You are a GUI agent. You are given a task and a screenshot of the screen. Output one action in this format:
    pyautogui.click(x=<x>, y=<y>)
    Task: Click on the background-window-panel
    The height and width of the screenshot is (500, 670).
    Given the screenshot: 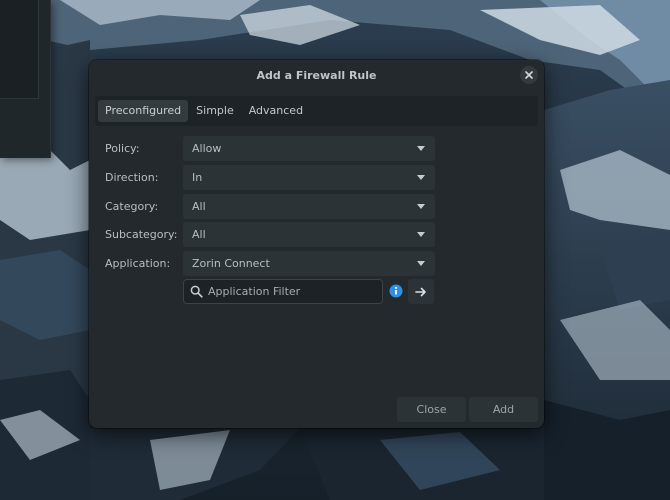 What is the action you would take?
    pyautogui.click(x=19, y=49)
    